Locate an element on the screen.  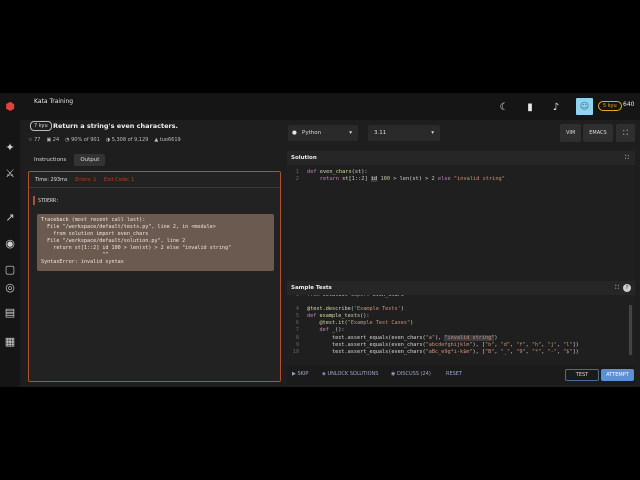
stderr-label: STDERR: is located at coordinates (49, 201).